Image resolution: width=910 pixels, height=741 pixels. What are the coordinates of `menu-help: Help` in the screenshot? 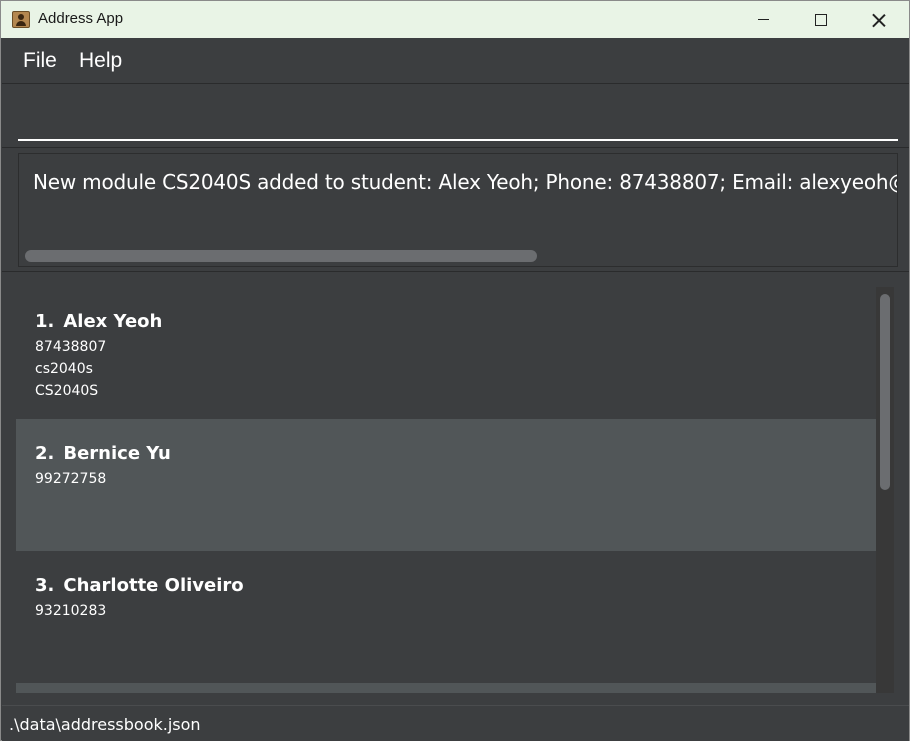 It's located at (100, 61).